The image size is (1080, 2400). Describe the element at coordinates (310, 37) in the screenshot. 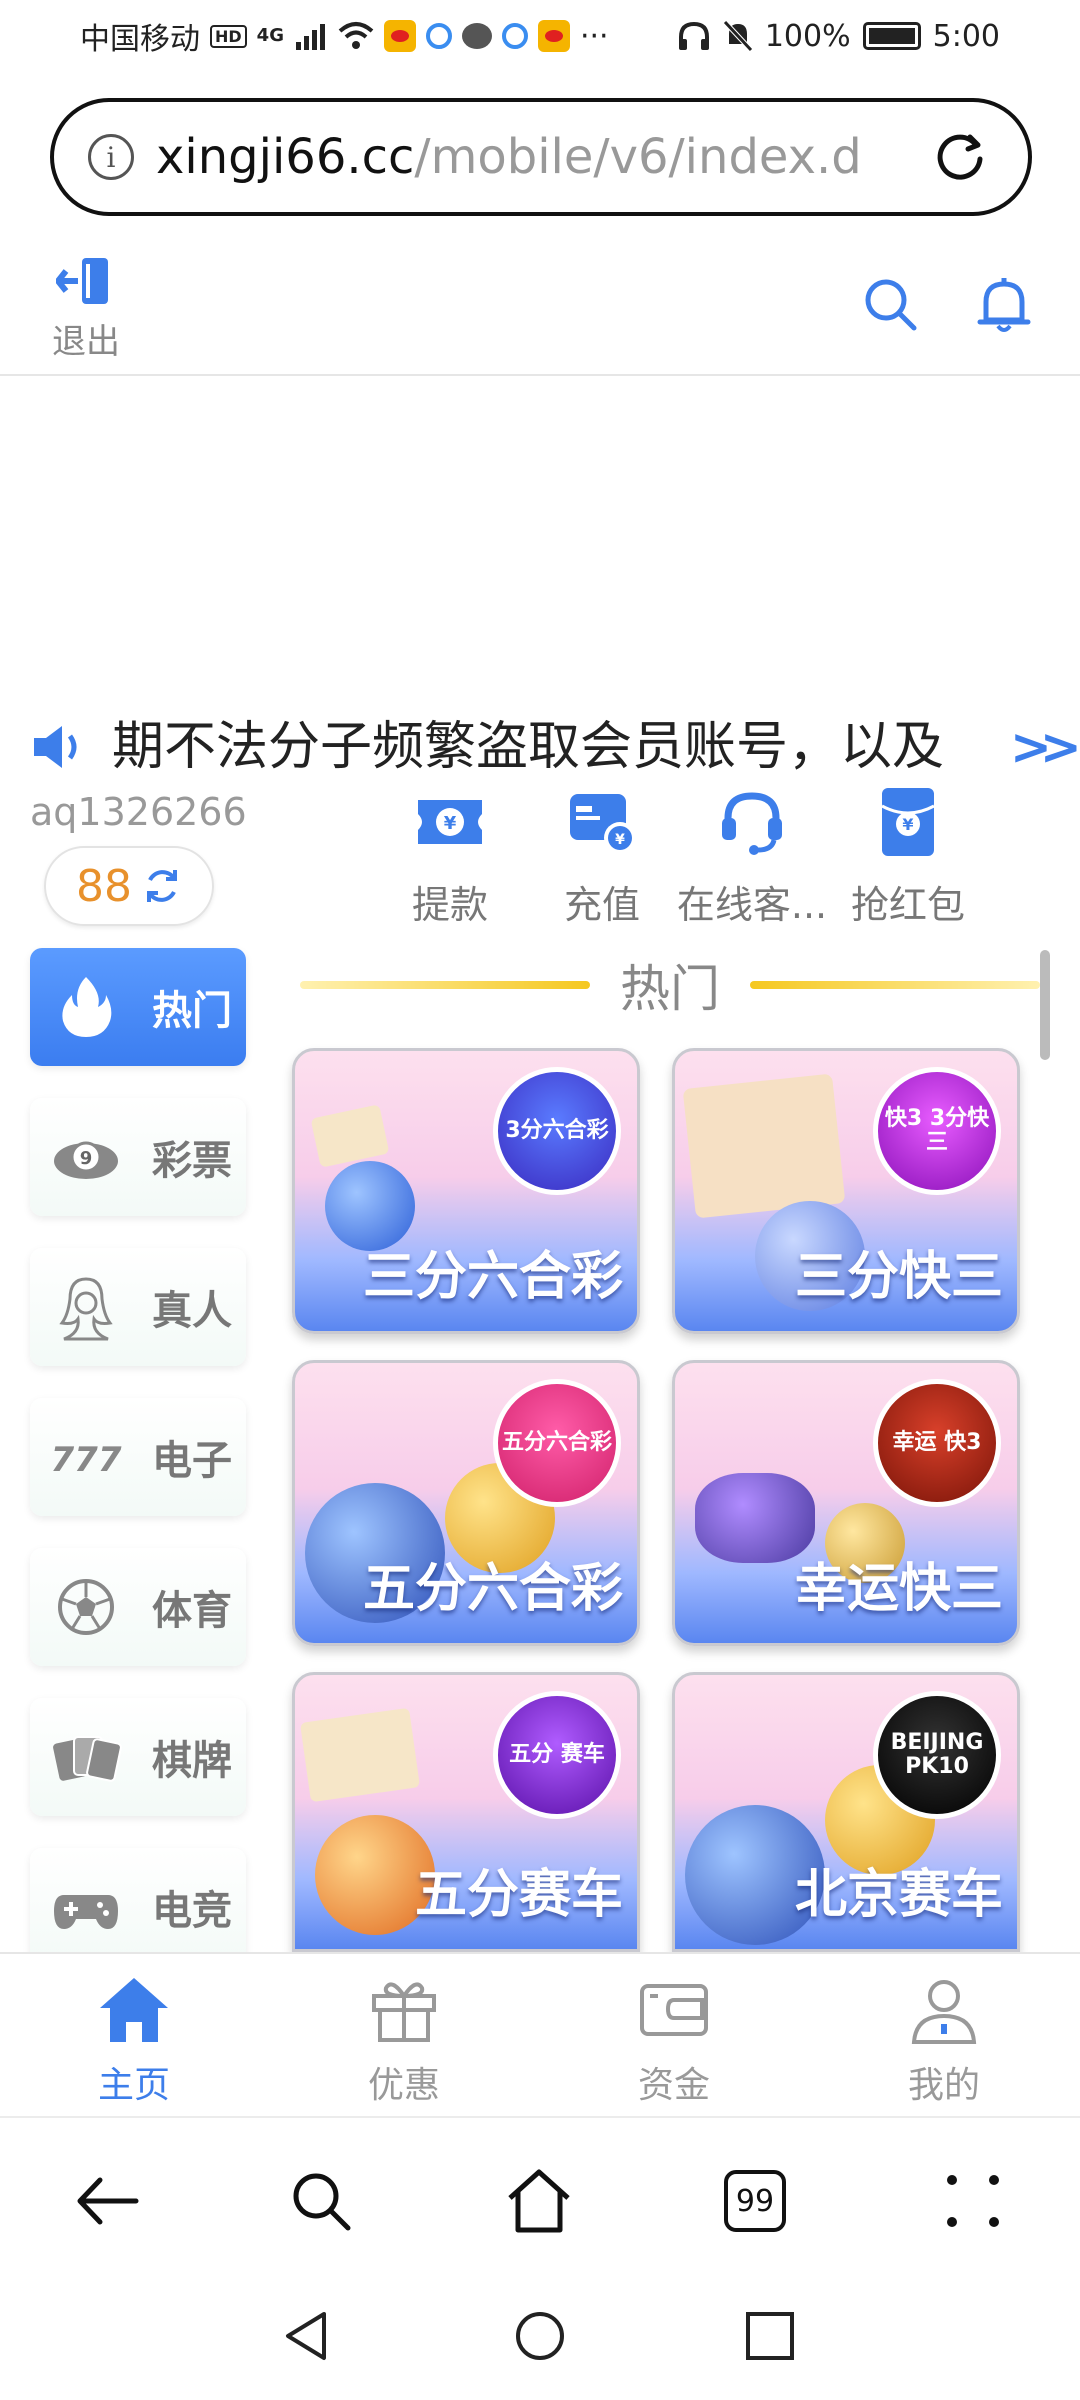

I see `signal-icon` at that location.